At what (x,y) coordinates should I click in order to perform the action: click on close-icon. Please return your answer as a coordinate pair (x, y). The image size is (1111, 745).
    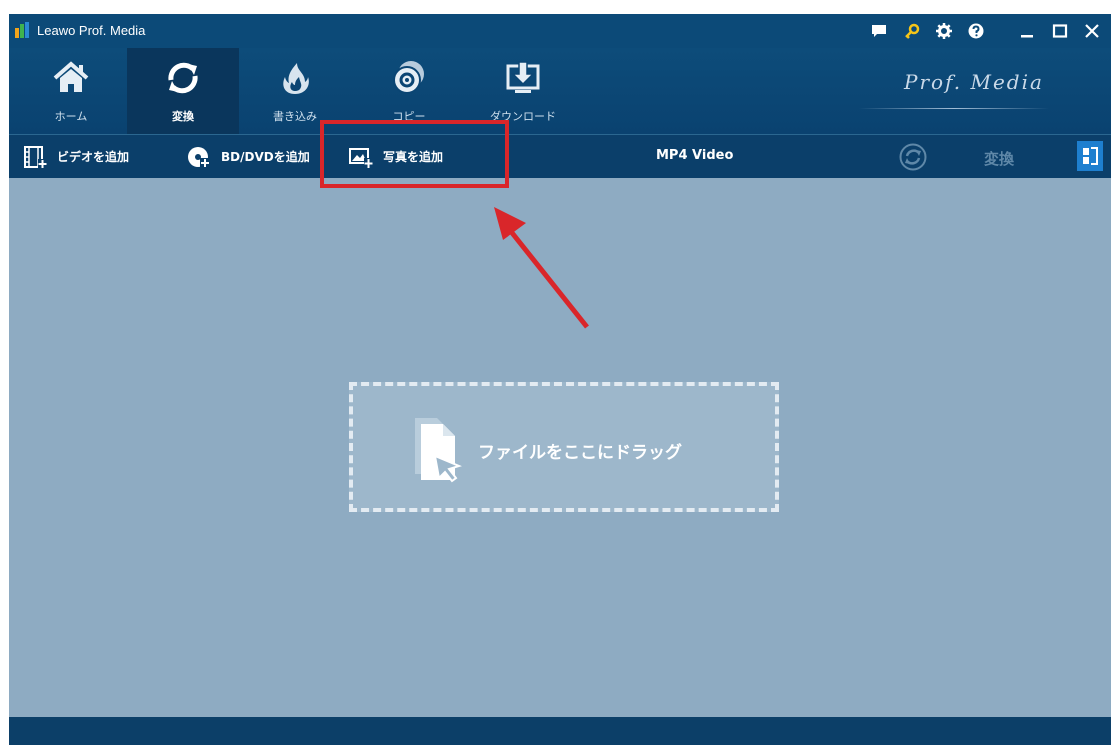
    Looking at the image, I should click on (1092, 31).